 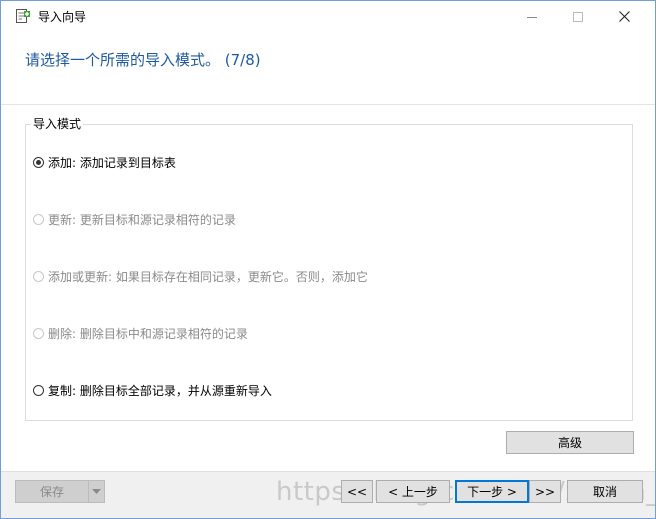 What do you see at coordinates (142, 219) in the screenshot?
I see `option-update-label: 更新: 更新目标和源记录相符的记录` at bounding box center [142, 219].